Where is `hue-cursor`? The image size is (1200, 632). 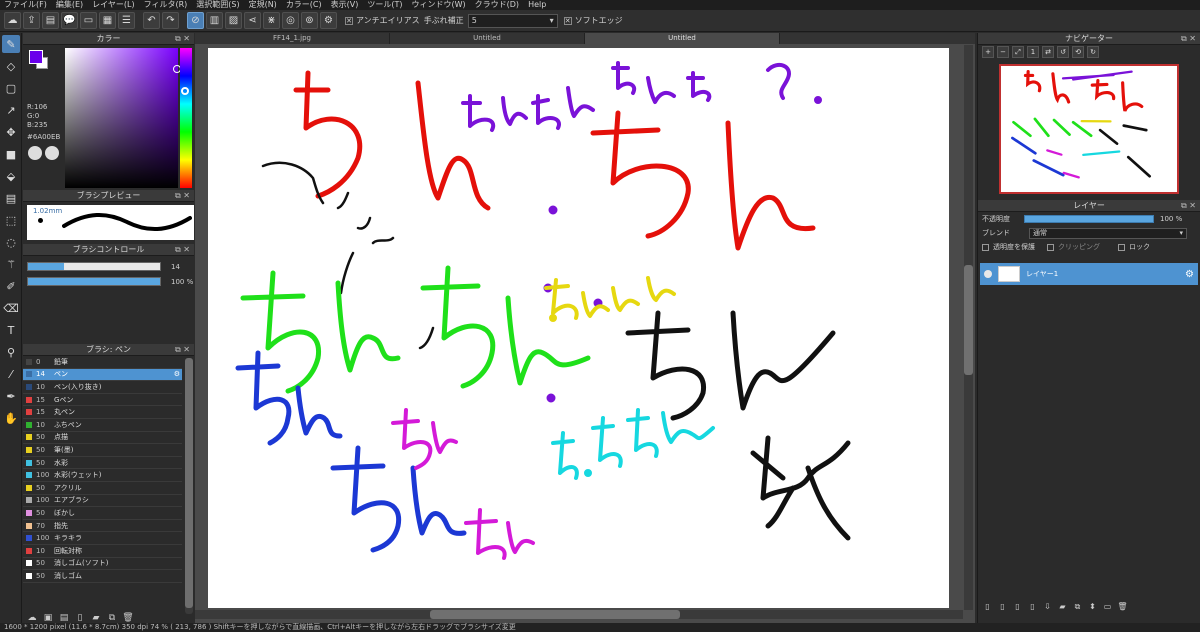
hue-cursor is located at coordinates (185, 91).